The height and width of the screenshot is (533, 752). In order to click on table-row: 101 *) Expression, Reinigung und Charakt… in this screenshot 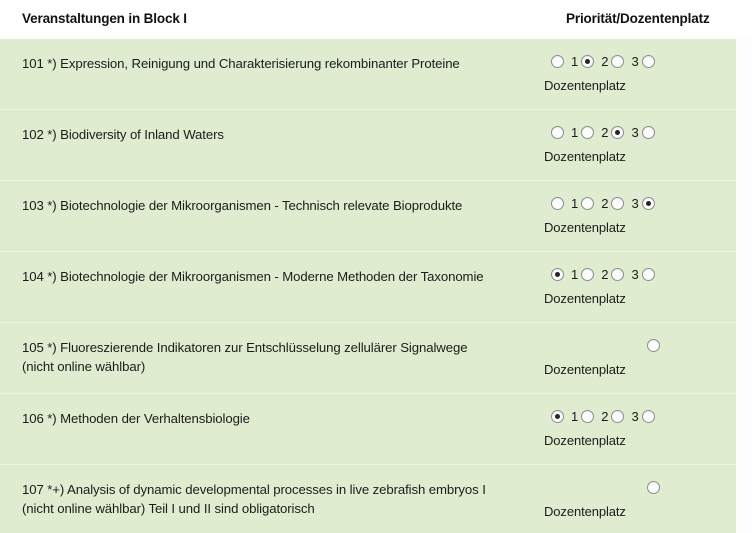, I will do `click(368, 74)`.